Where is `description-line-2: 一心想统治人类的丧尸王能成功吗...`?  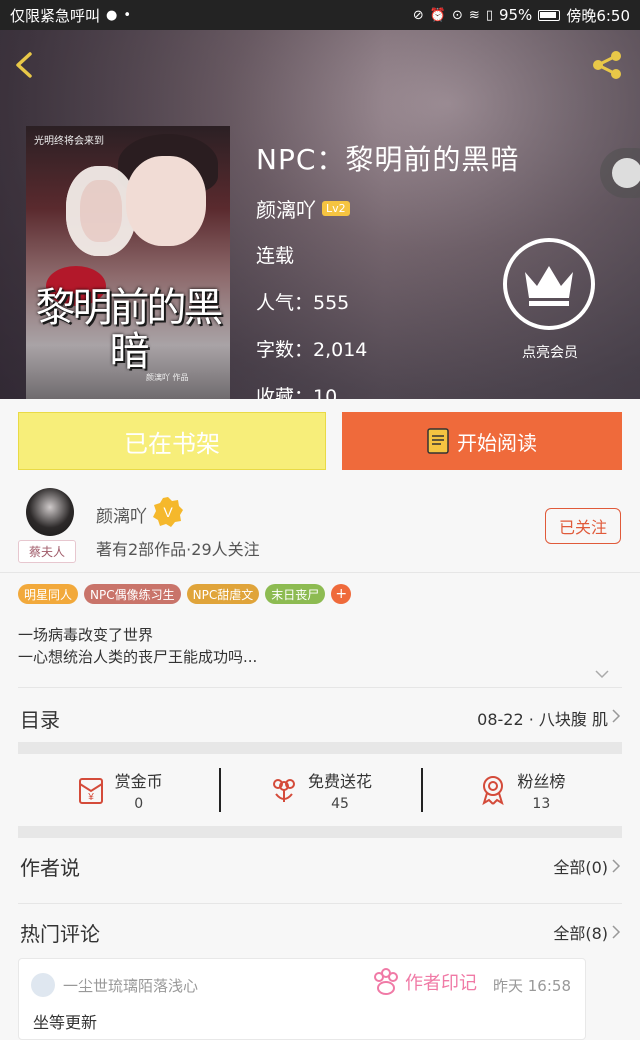 description-line-2: 一心想统治人类的丧尸王能成功吗... is located at coordinates (138, 657).